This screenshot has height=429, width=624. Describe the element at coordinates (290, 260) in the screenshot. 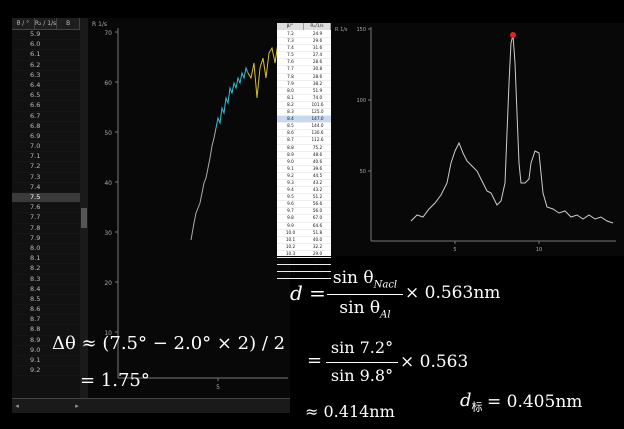

I see `right-cell-angle: 10.4` at that location.